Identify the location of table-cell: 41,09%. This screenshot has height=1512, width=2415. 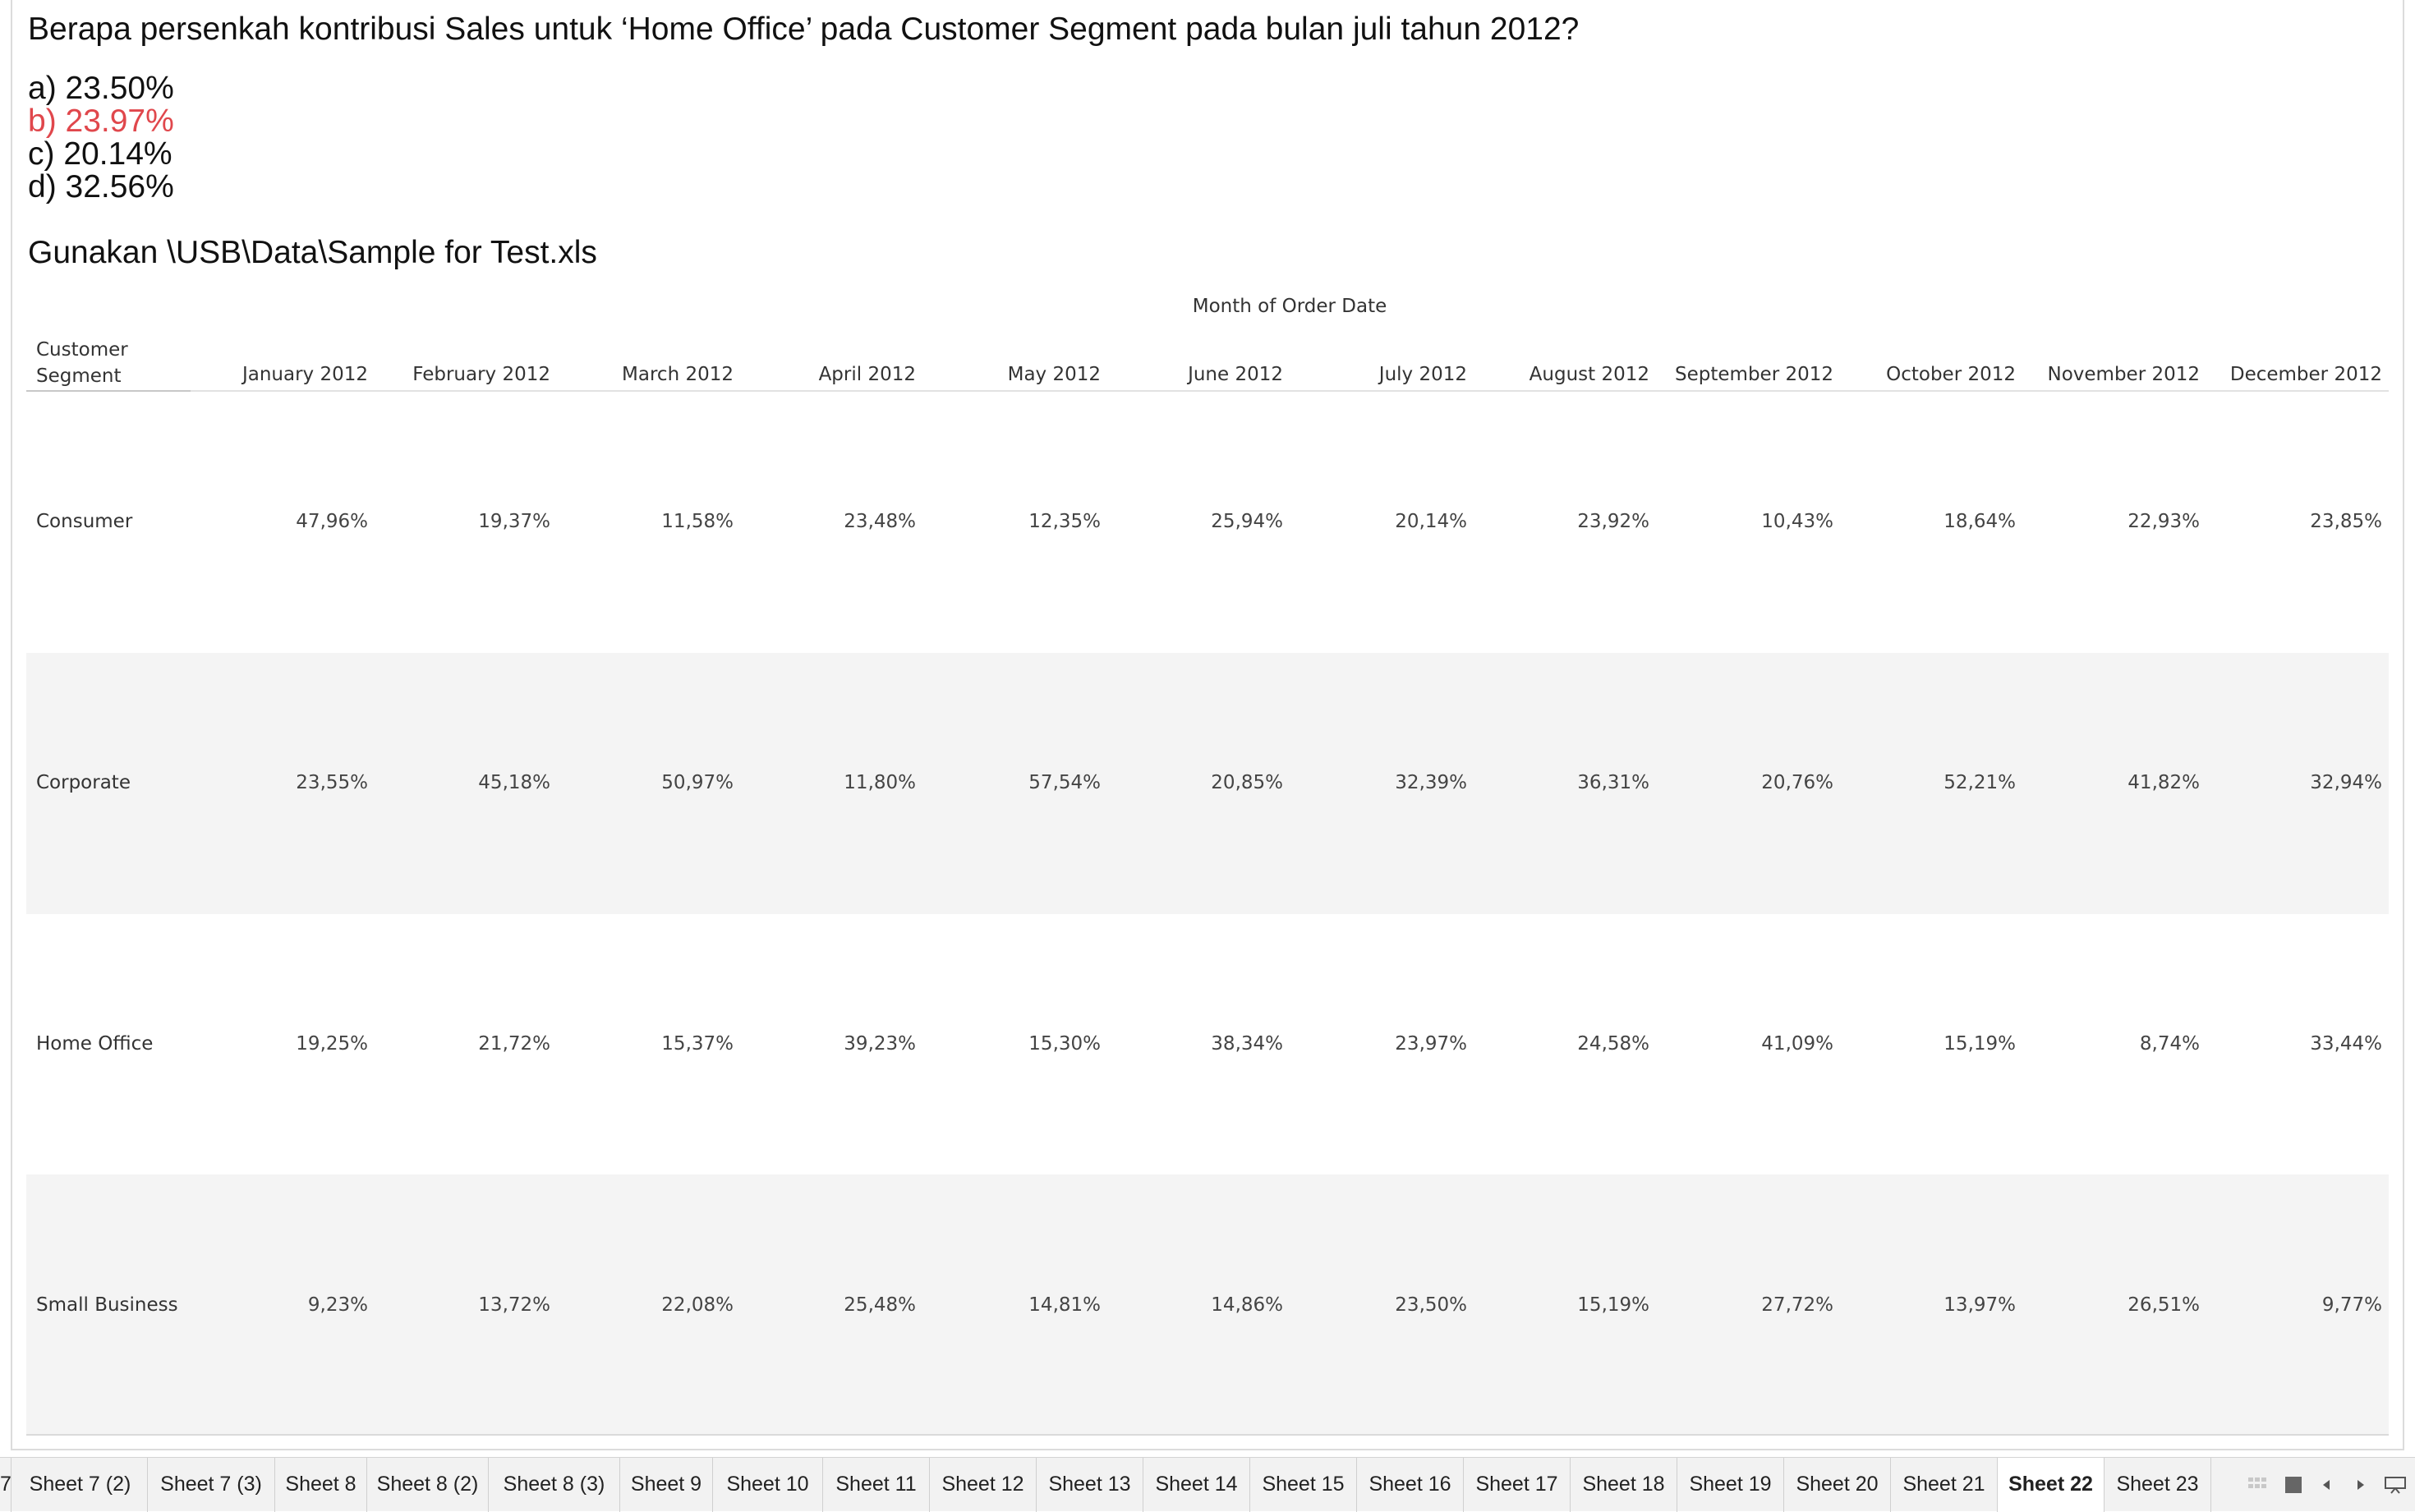
(1747, 1044).